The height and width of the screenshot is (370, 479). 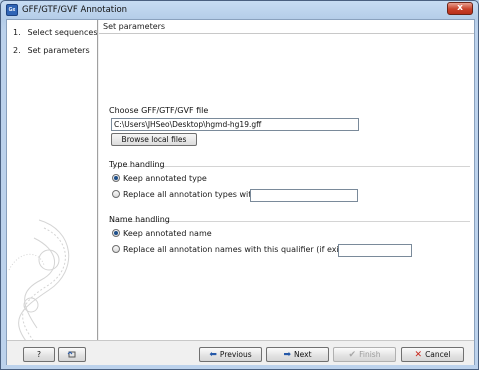 I want to click on previous-button: ⬅ Previous, so click(x=230, y=354).